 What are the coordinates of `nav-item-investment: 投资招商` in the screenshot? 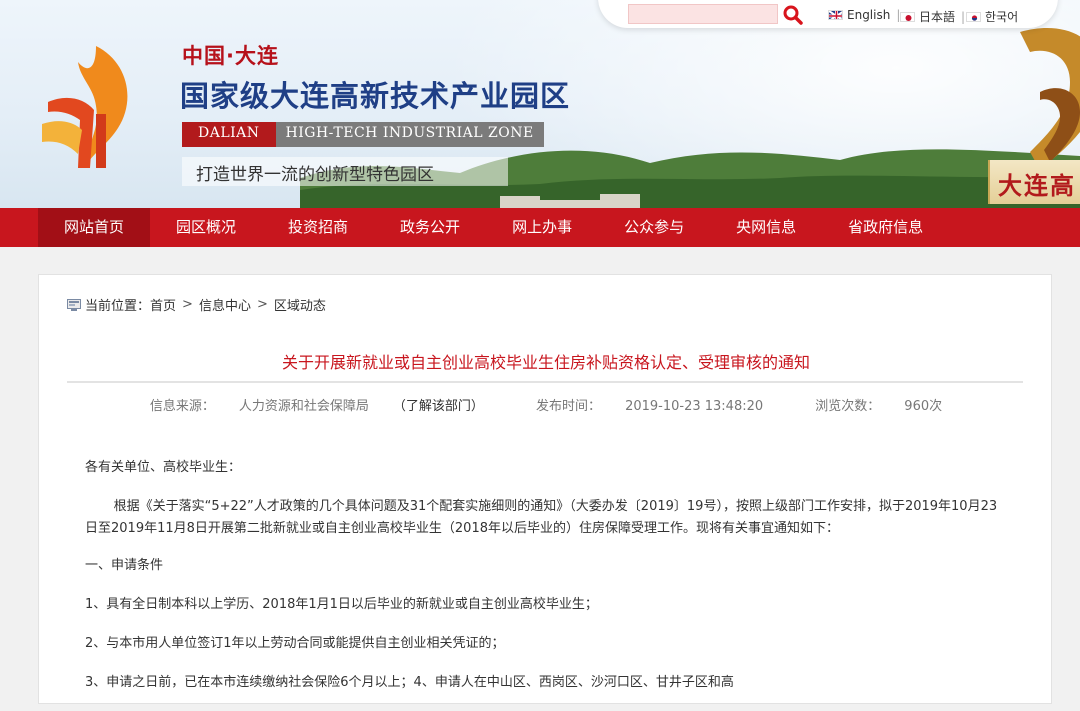 It's located at (318, 227).